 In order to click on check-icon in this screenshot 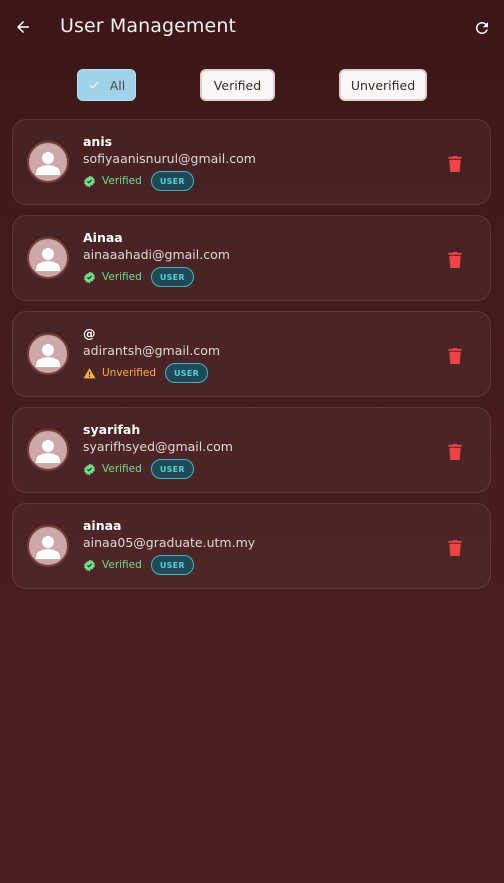, I will do `click(94, 85)`.